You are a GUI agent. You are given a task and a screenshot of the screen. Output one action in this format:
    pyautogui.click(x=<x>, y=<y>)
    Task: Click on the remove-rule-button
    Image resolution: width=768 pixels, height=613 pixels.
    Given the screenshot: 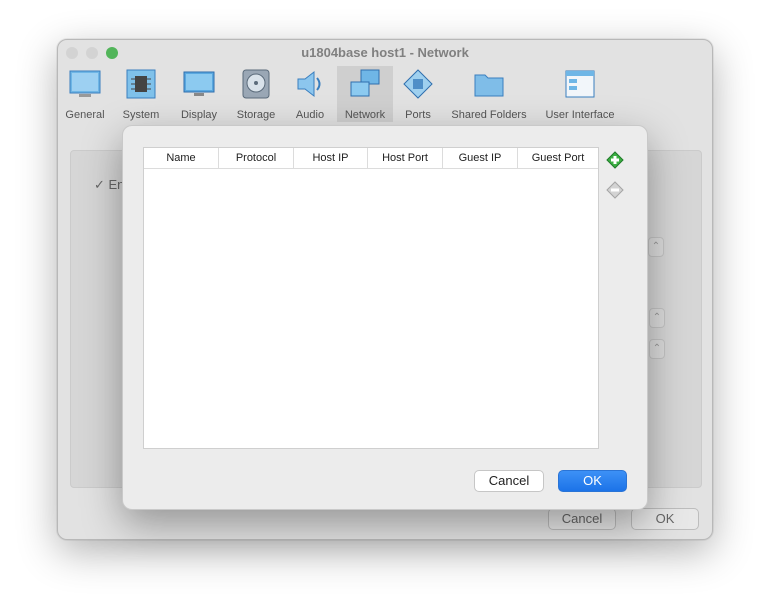 What is the action you would take?
    pyautogui.click(x=615, y=189)
    